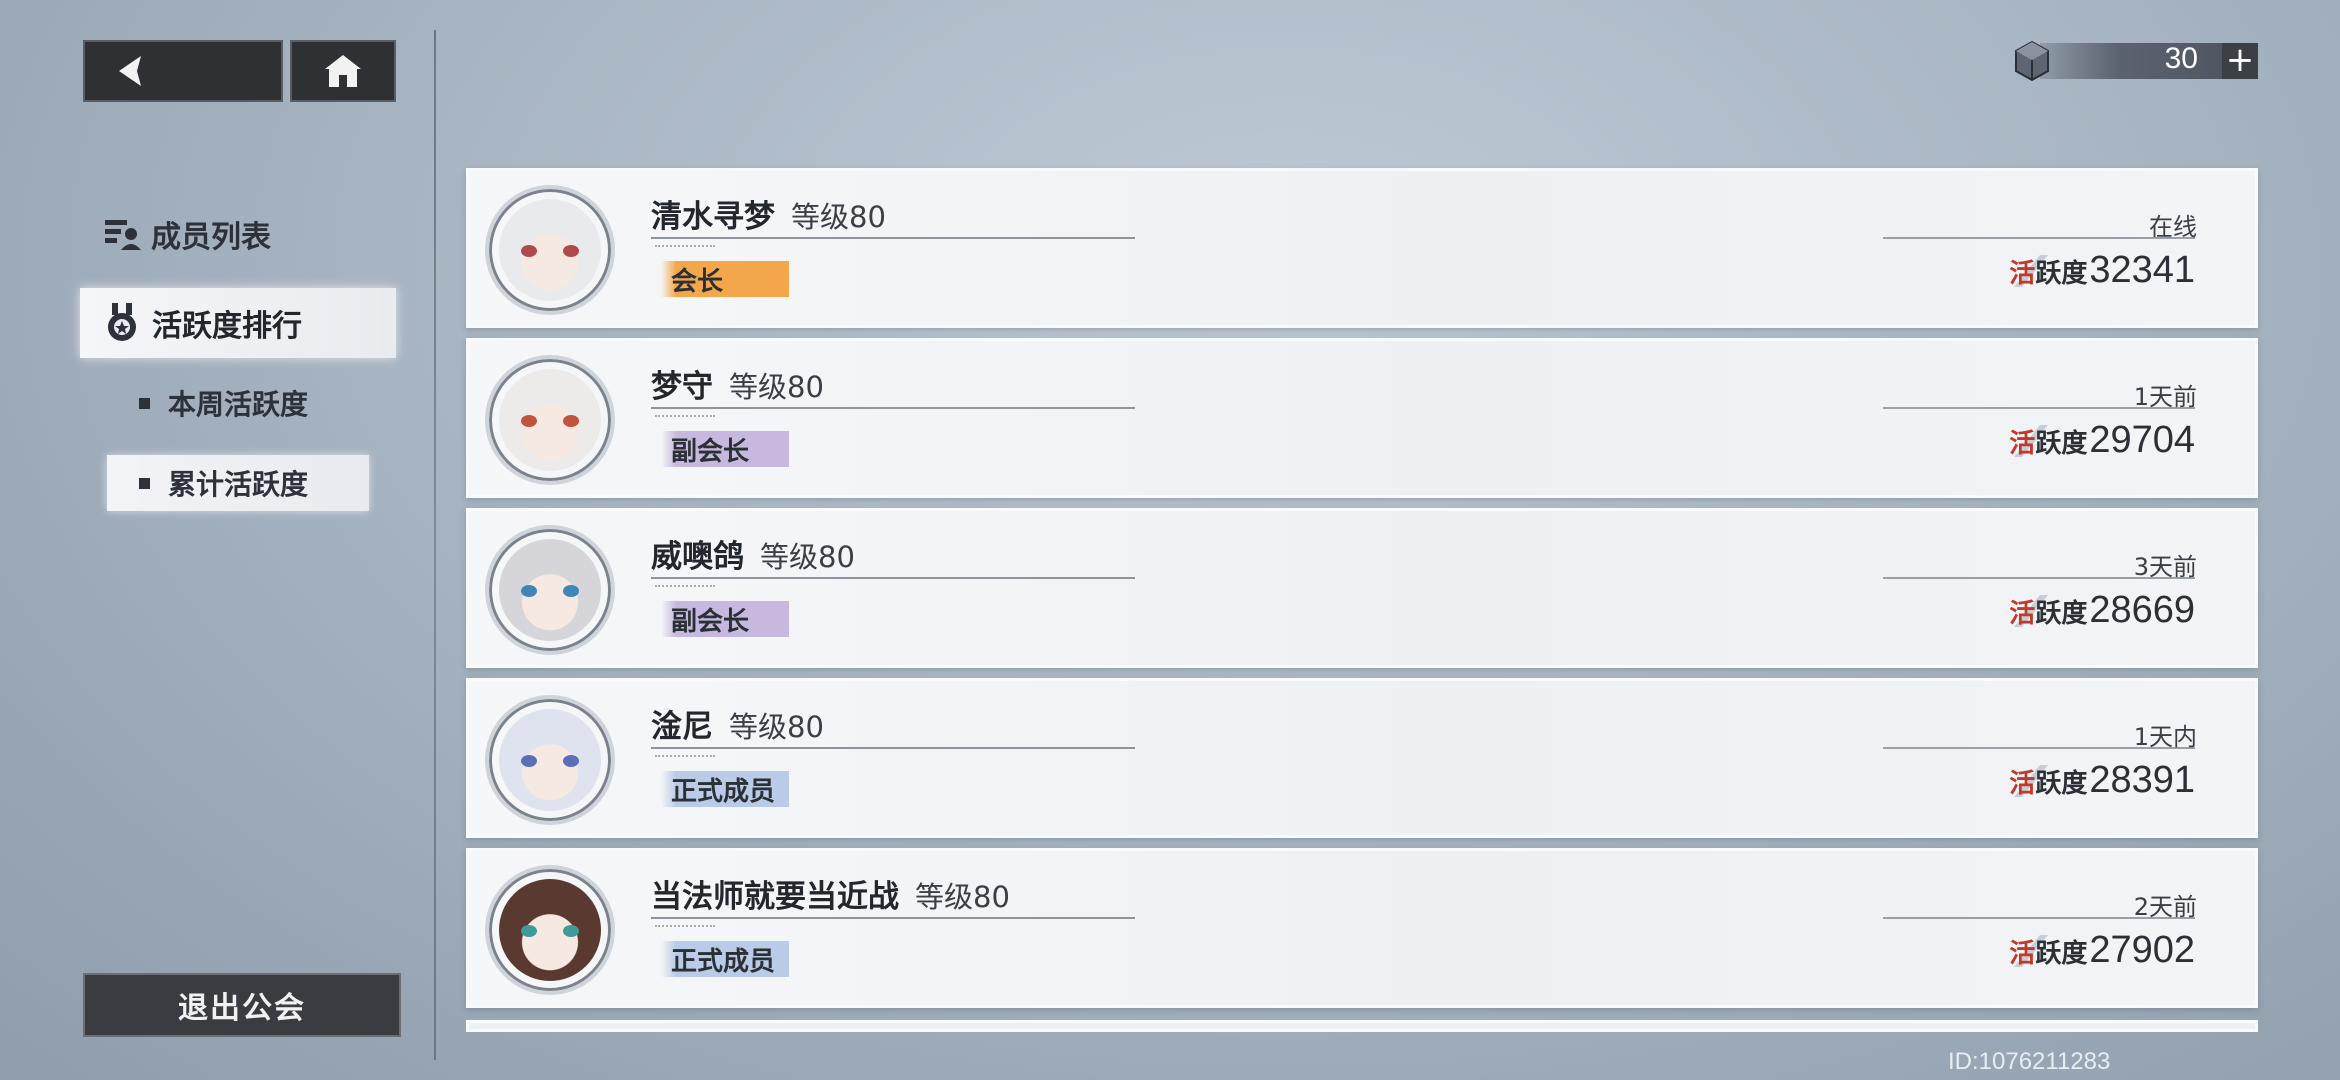 The image size is (2340, 1080). I want to click on weekly-activity-label: 本周活跃度, so click(238, 404).